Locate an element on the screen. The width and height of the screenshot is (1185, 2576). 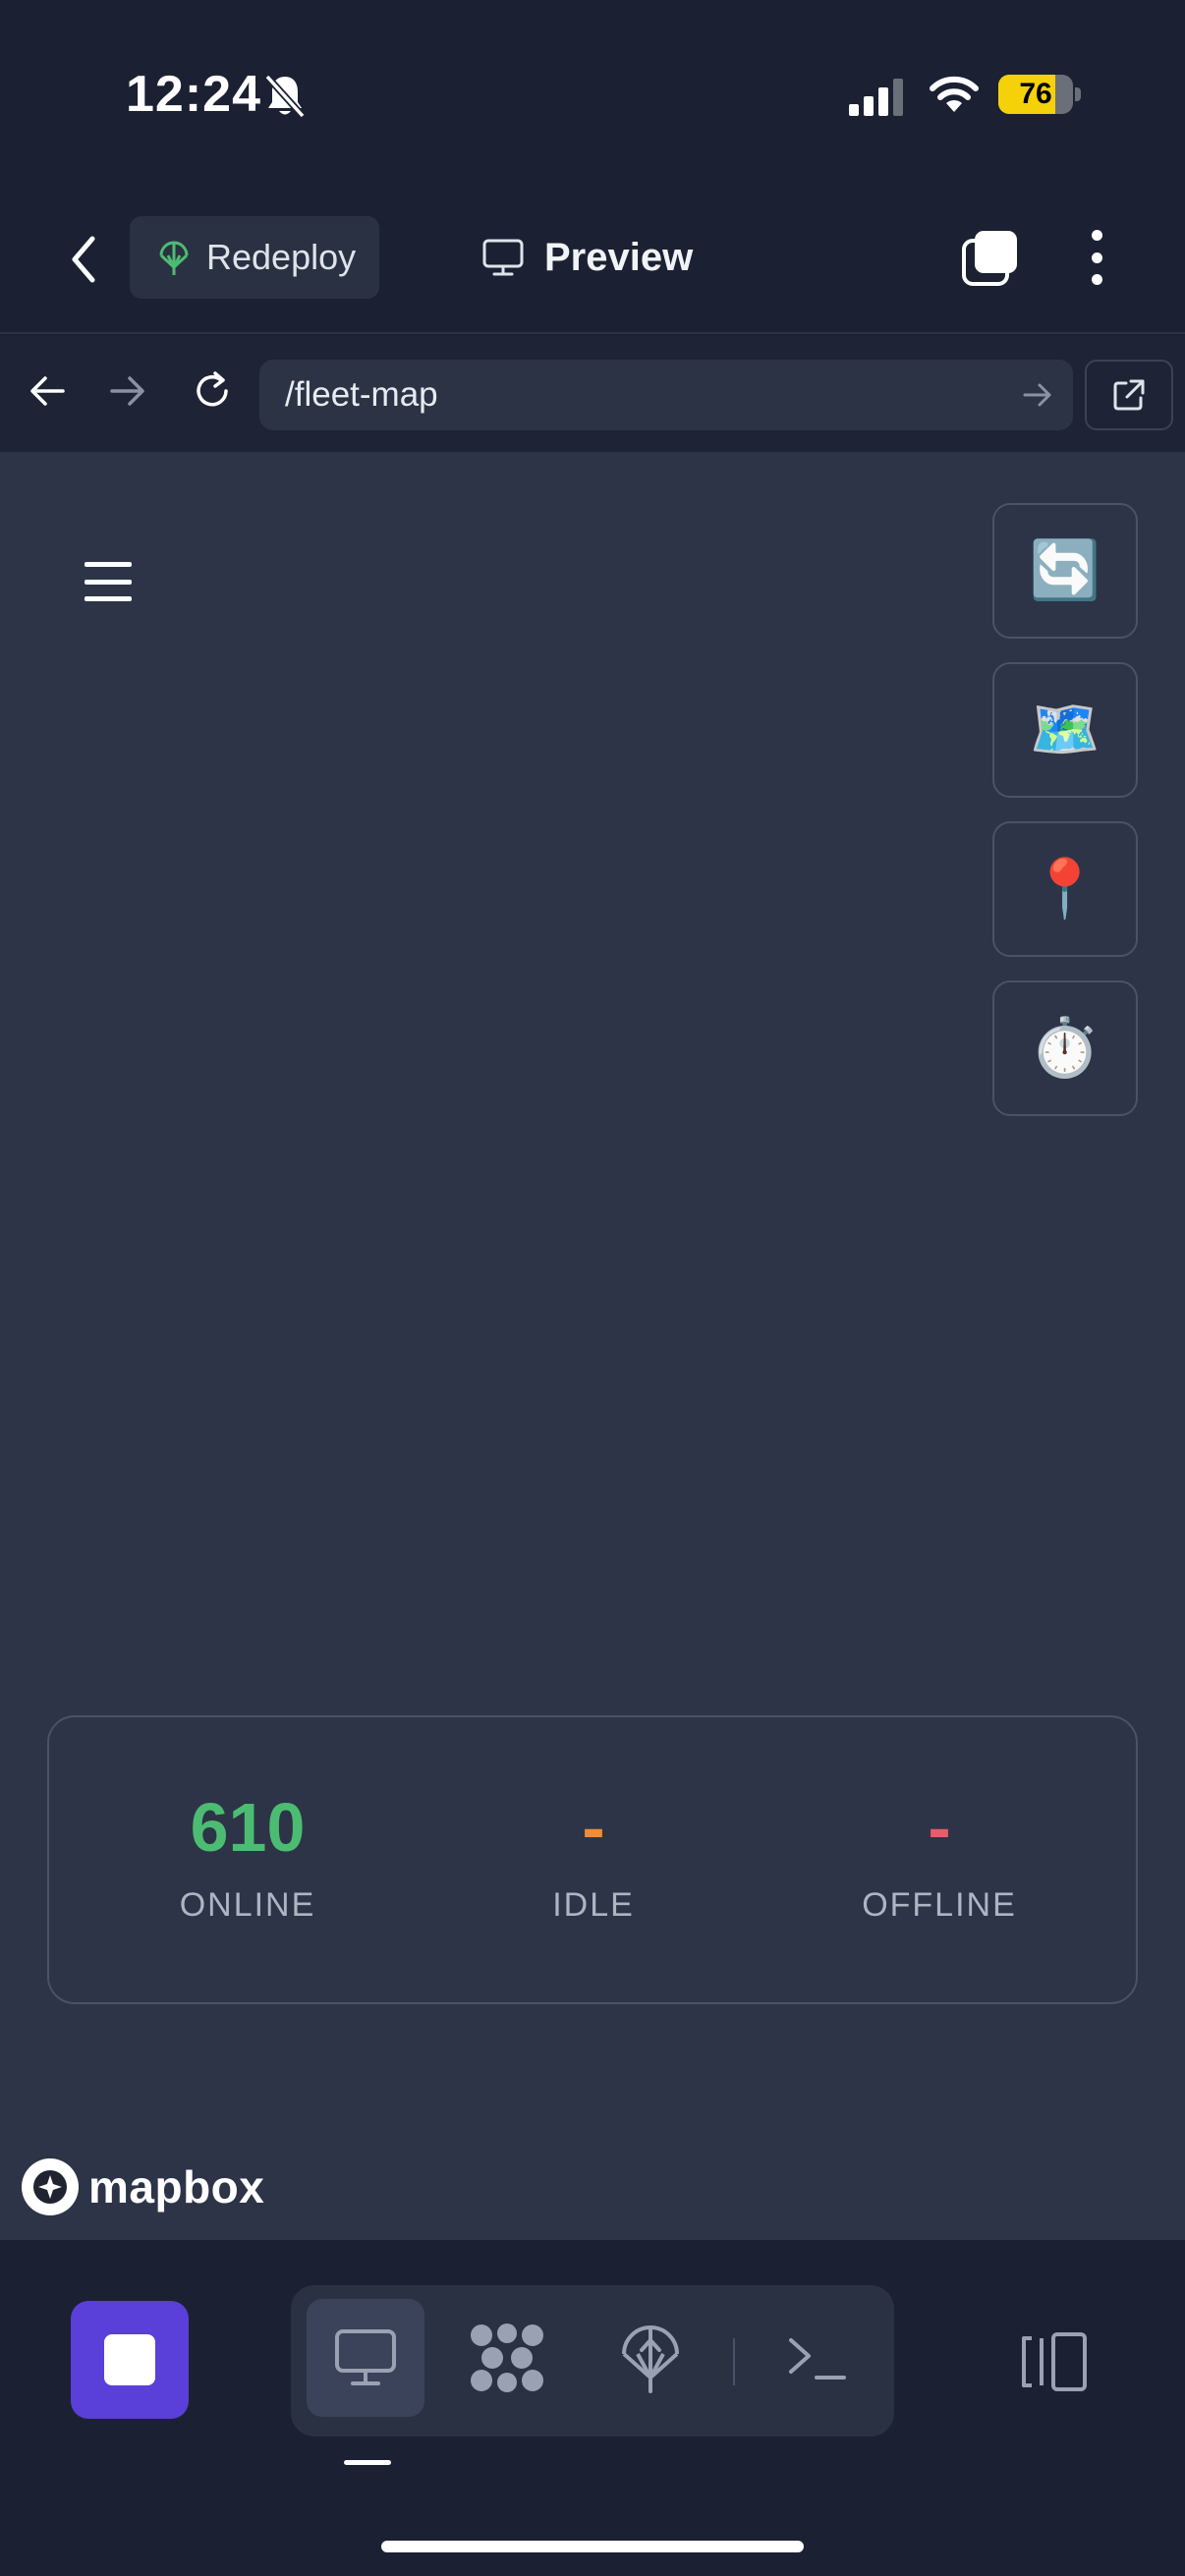
stat-online: 610 ONLINE is located at coordinates (248, 1855).